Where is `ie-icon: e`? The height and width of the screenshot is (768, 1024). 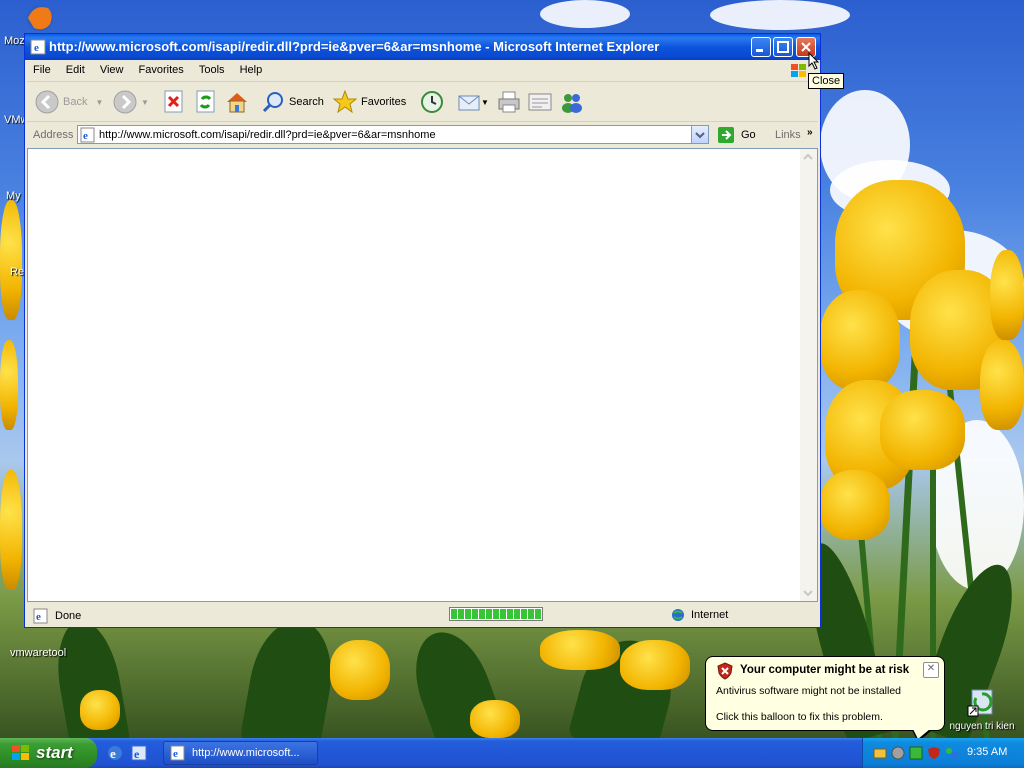 ie-icon: e is located at coordinates (115, 753).